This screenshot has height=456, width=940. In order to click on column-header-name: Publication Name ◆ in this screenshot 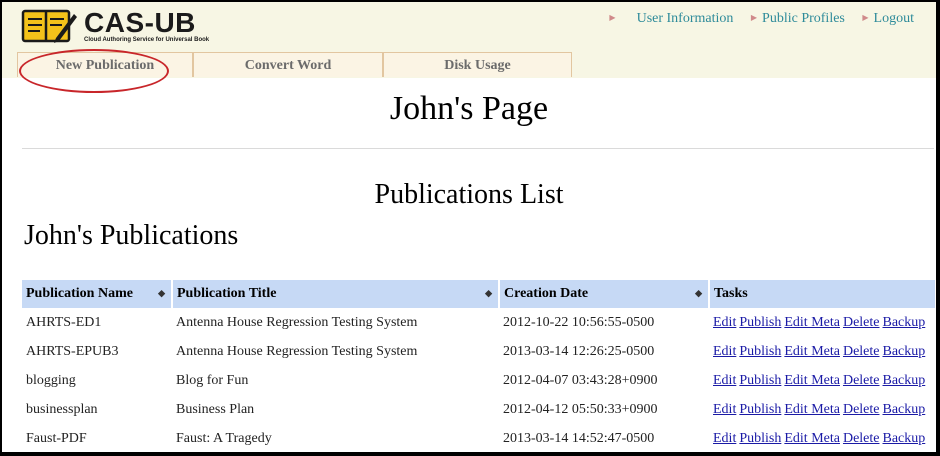, I will do `click(97, 294)`.